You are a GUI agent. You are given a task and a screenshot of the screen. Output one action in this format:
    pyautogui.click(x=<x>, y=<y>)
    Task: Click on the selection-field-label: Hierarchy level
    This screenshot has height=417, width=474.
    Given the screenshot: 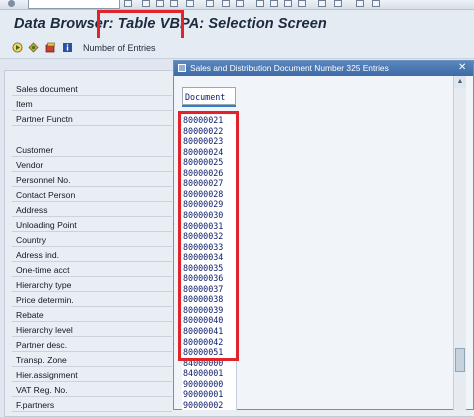 What is the action you would take?
    pyautogui.click(x=44, y=330)
    